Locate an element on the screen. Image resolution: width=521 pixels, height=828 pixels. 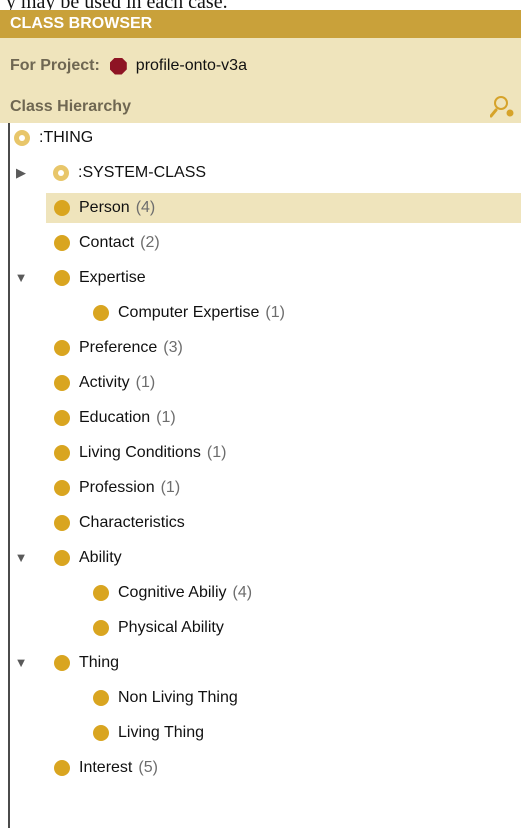
tree-label: Preference is located at coordinates (118, 347).